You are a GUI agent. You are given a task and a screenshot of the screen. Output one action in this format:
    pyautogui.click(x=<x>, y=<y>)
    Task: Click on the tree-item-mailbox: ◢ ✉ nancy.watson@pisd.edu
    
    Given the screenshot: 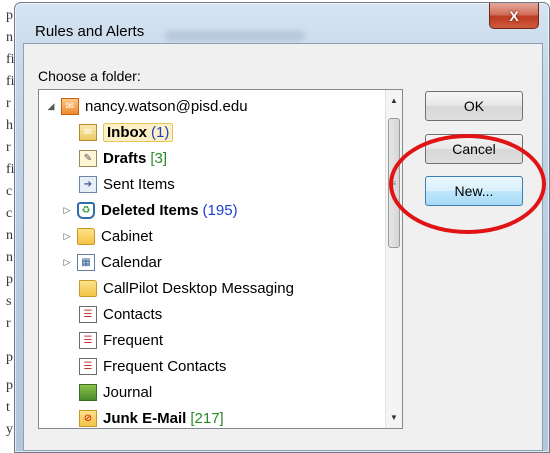 What is the action you would take?
    pyautogui.click(x=217, y=106)
    